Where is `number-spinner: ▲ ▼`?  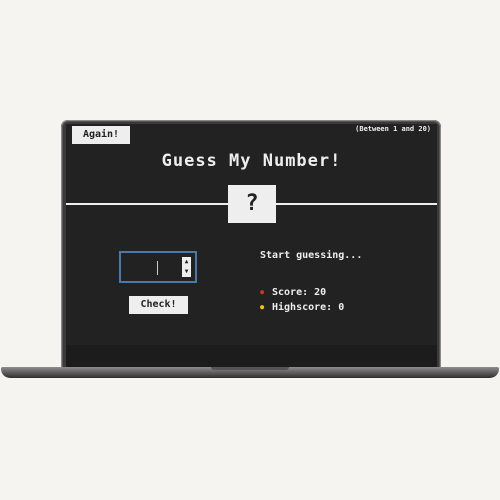
number-spinner: ▲ ▼ is located at coordinates (186, 267).